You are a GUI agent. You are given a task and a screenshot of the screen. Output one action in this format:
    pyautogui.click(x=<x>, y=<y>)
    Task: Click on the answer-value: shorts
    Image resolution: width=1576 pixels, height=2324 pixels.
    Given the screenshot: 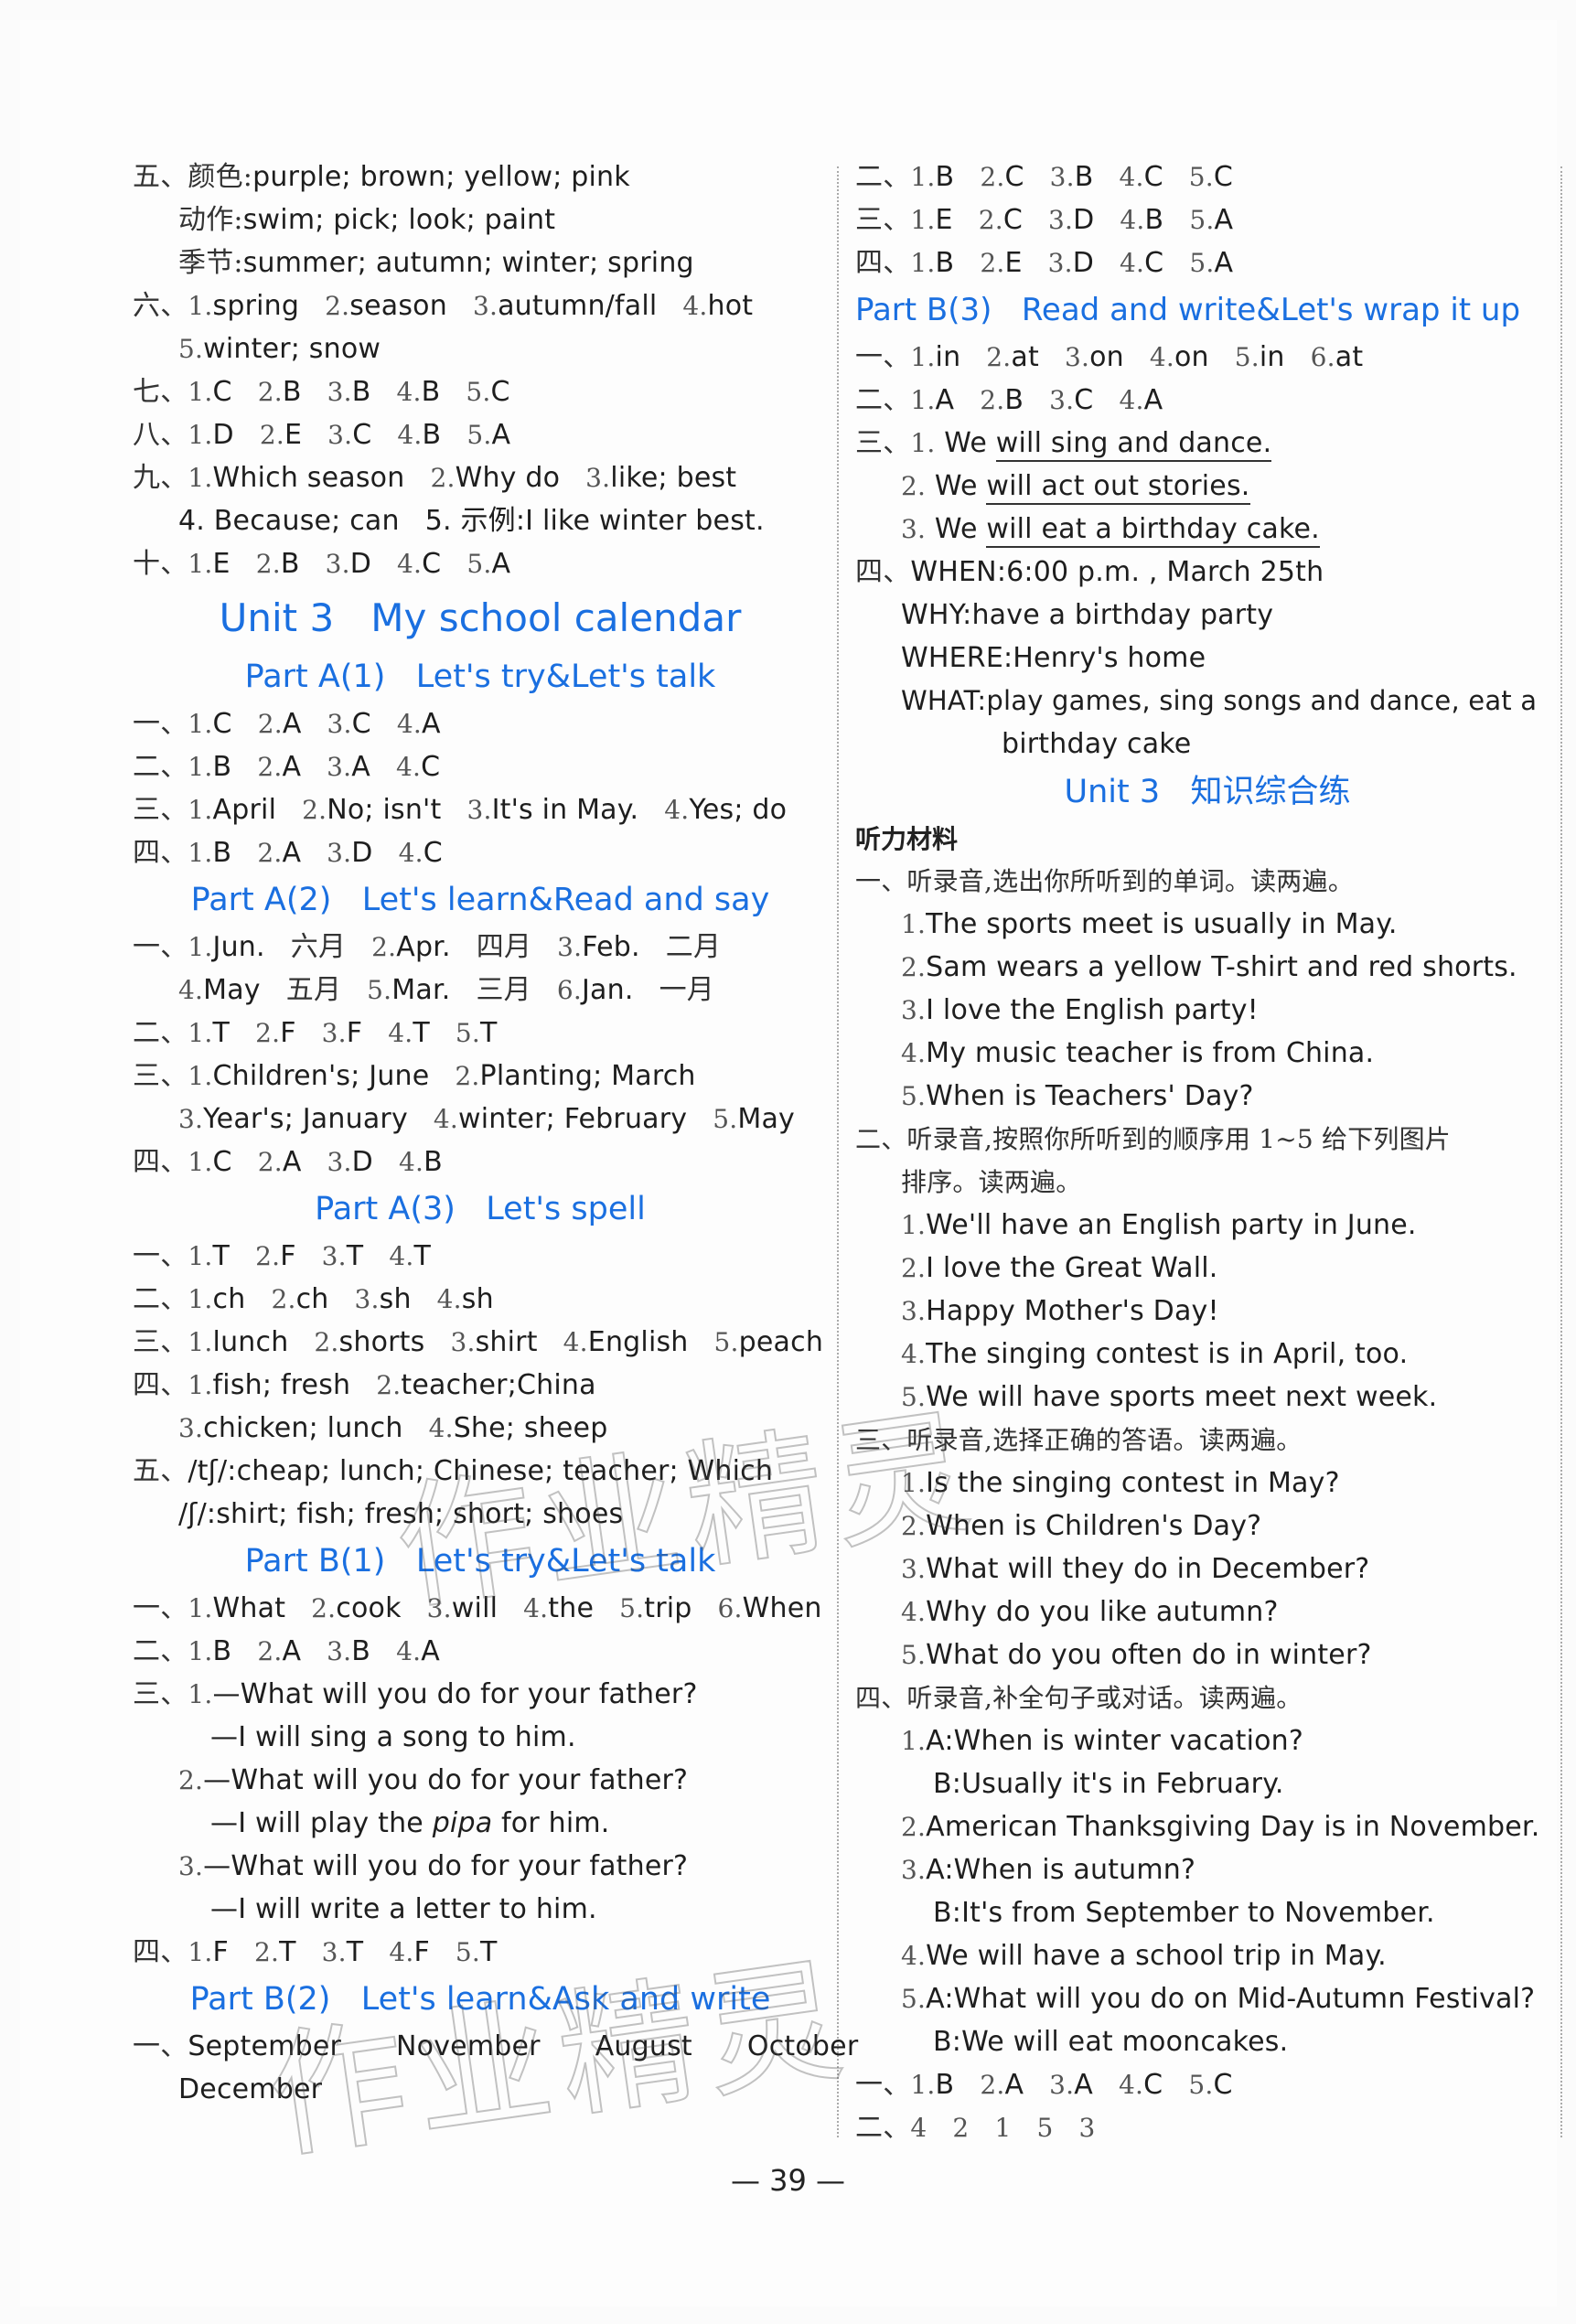 What is the action you would take?
    pyautogui.click(x=382, y=1342)
    